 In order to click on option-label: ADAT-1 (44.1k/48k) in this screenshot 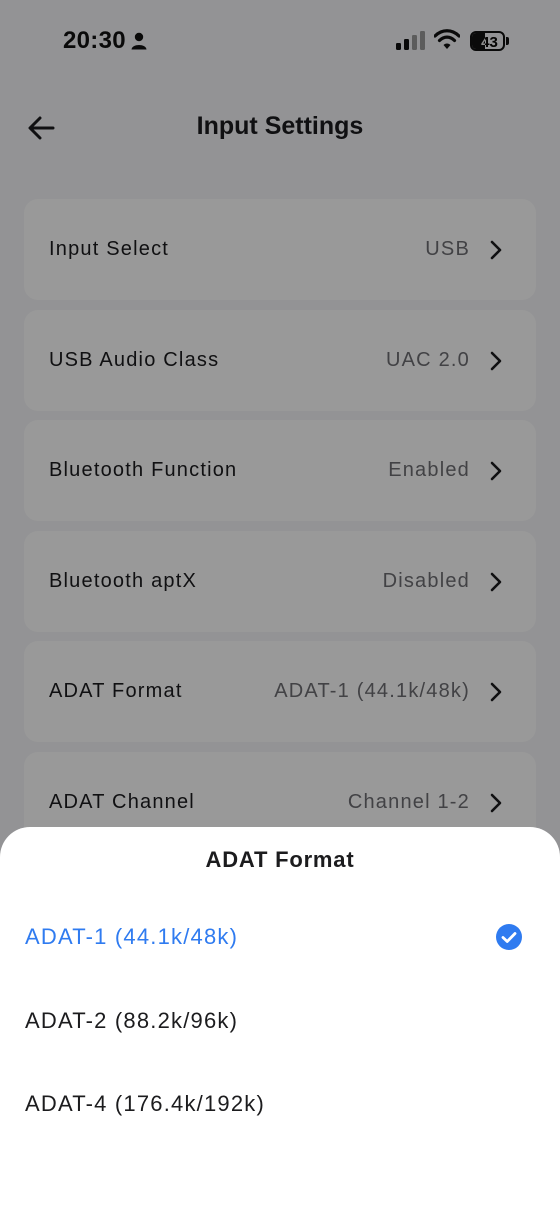, I will do `click(132, 936)`.